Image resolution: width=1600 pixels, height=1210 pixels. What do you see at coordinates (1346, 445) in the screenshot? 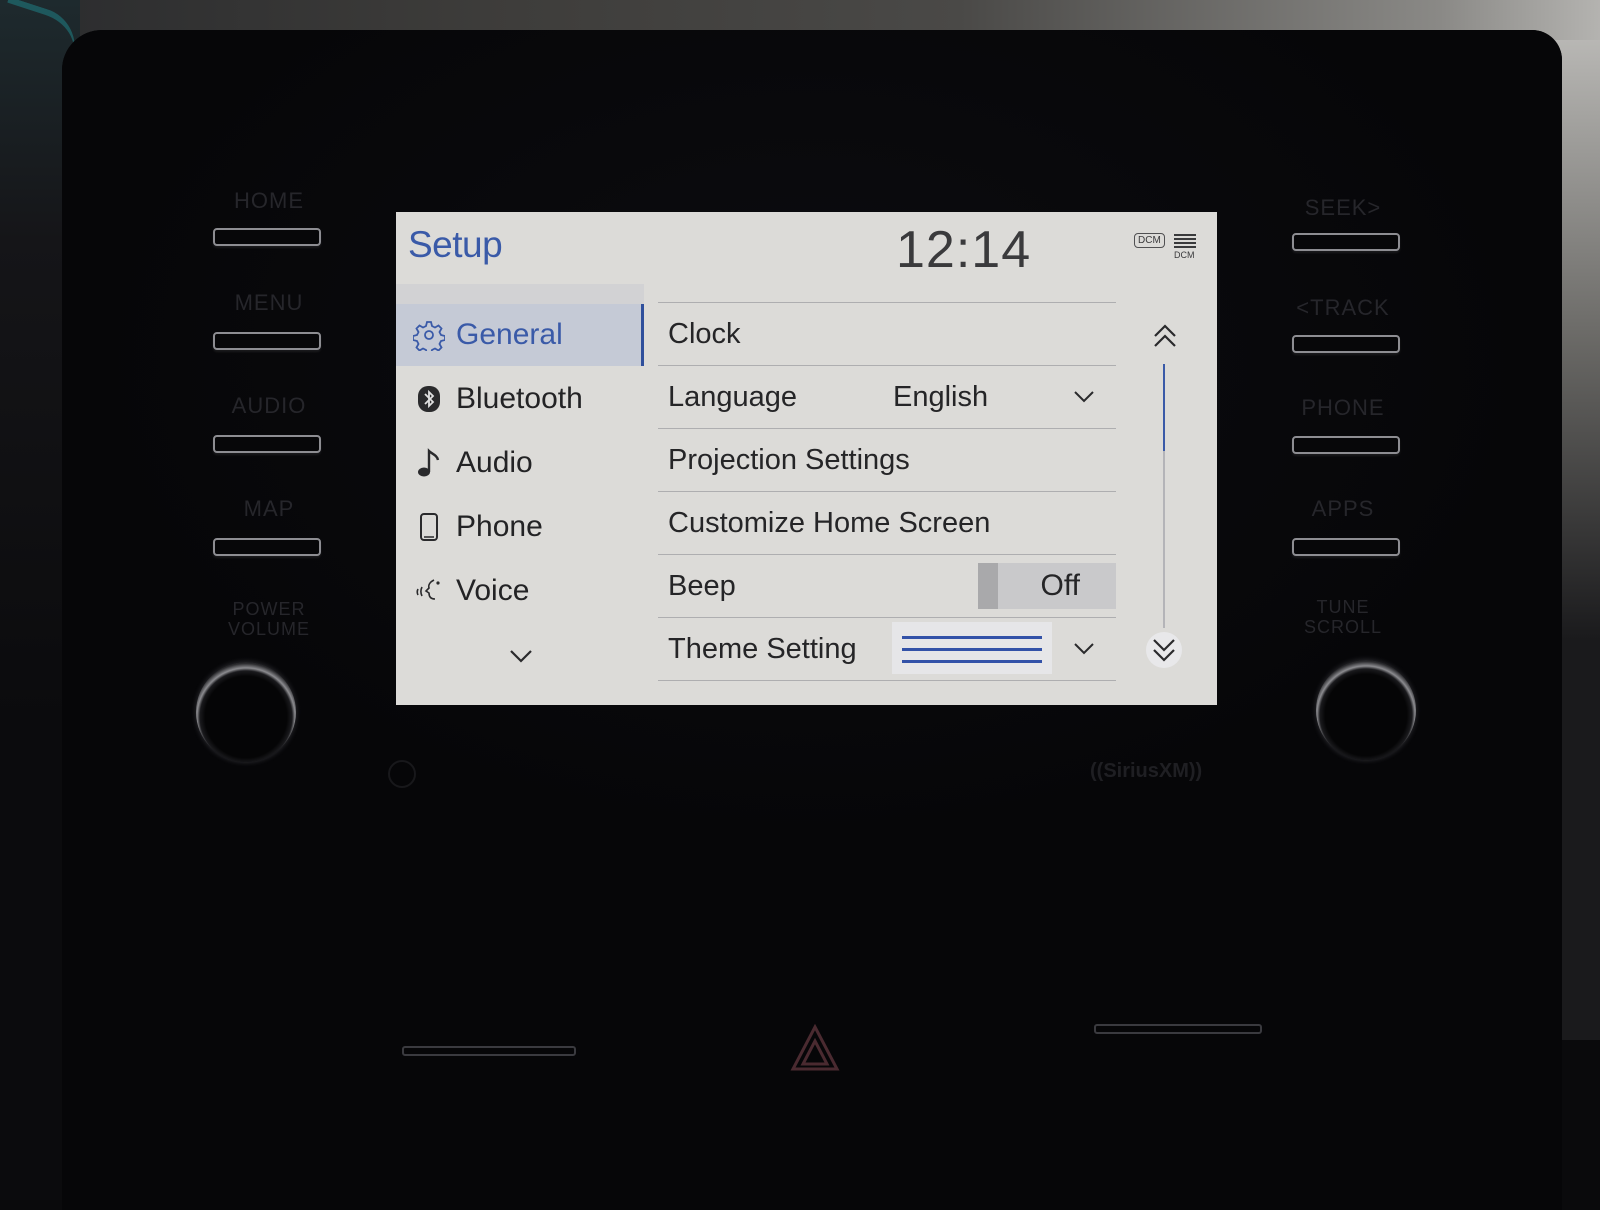
I see `phone-hw-button` at bounding box center [1346, 445].